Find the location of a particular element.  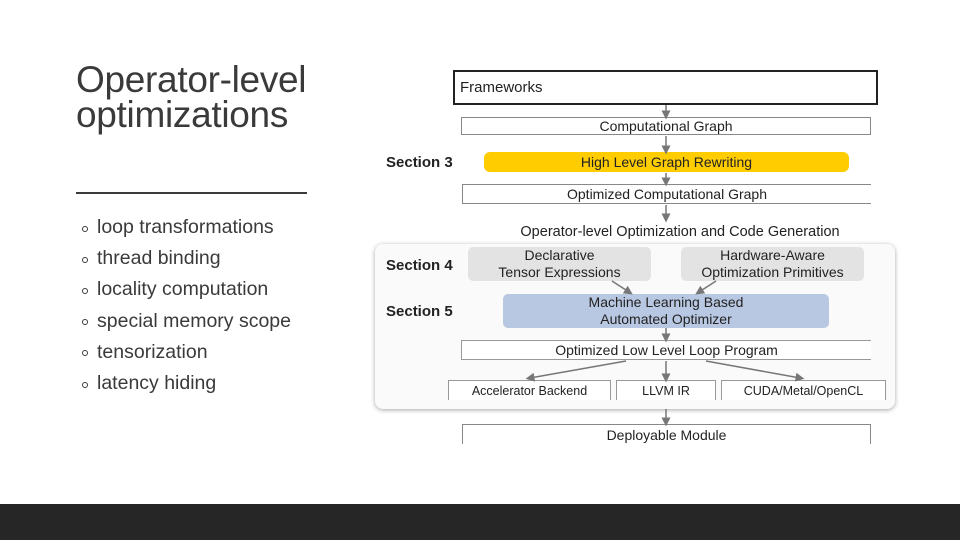

arrow-loop-to-accelerator is located at coordinates (576, 371).